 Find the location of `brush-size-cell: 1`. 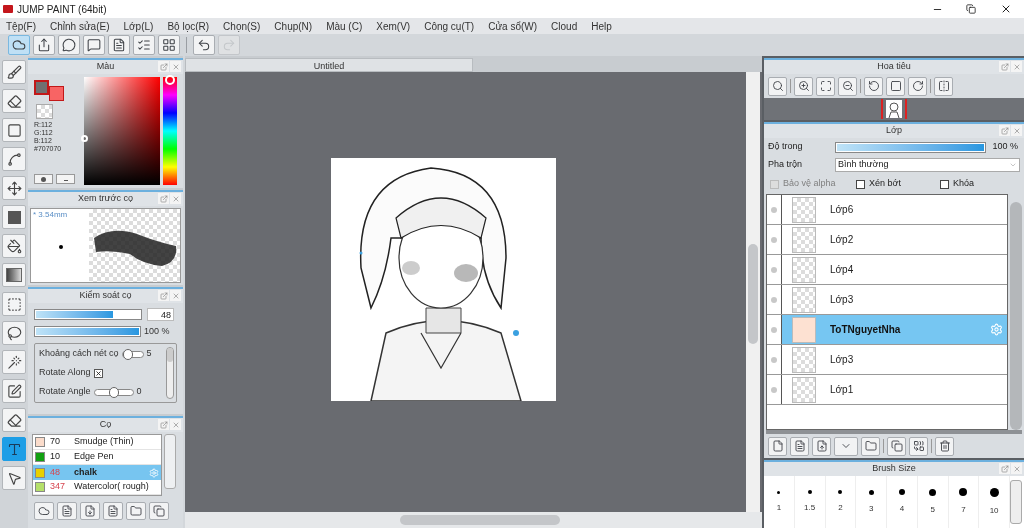

brush-size-cell: 1 is located at coordinates (779, 502).